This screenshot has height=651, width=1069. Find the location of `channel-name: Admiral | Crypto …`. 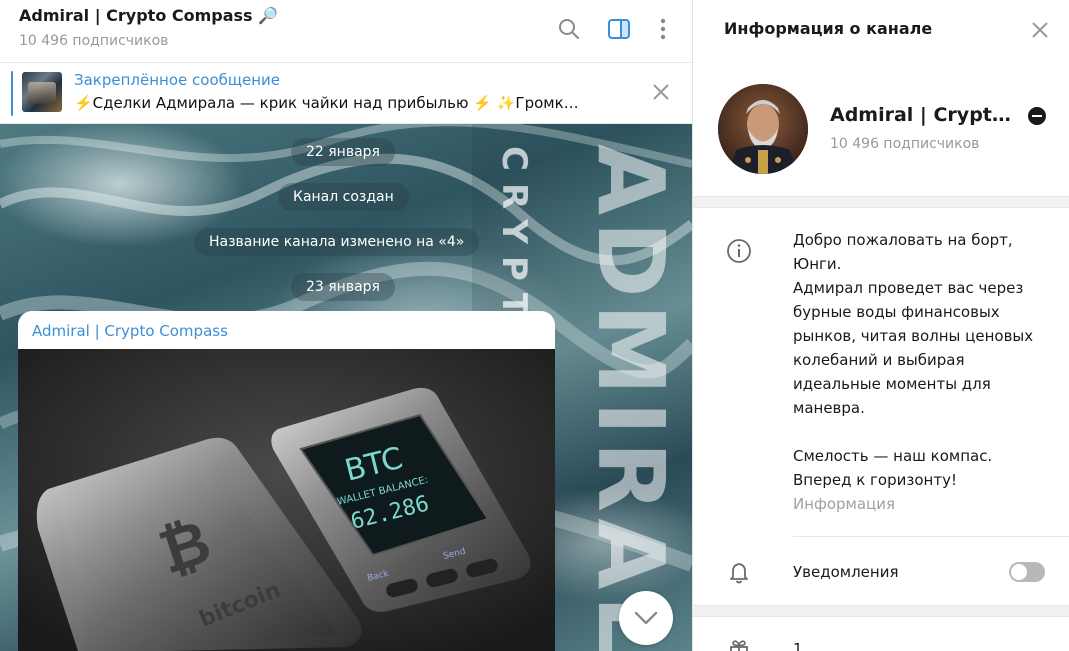

channel-name: Admiral | Crypto … is located at coordinates (925, 115).